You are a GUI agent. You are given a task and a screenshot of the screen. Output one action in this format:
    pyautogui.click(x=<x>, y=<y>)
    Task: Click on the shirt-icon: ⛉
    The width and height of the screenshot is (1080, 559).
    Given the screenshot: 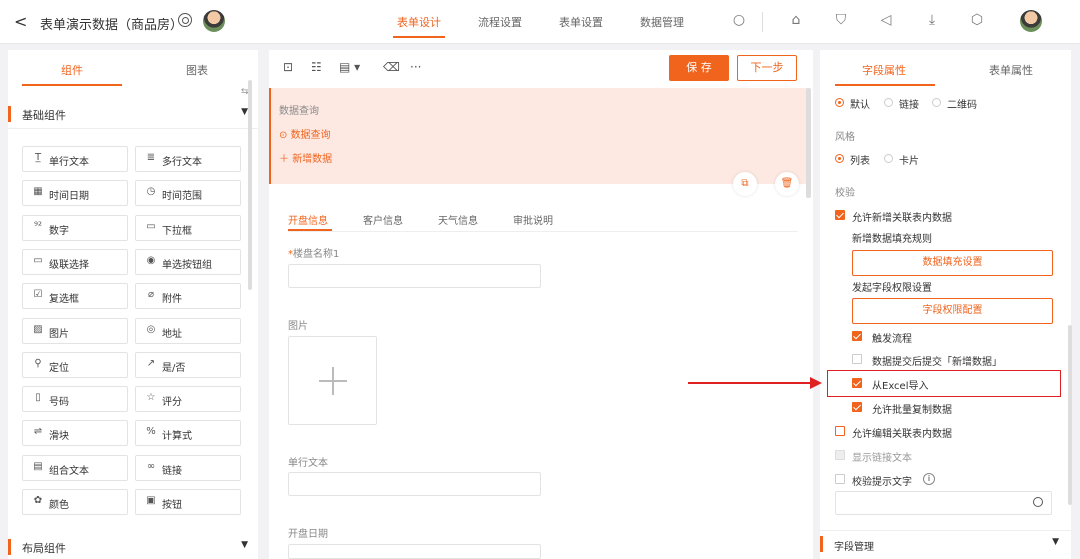 What is the action you would take?
    pyautogui.click(x=841, y=20)
    